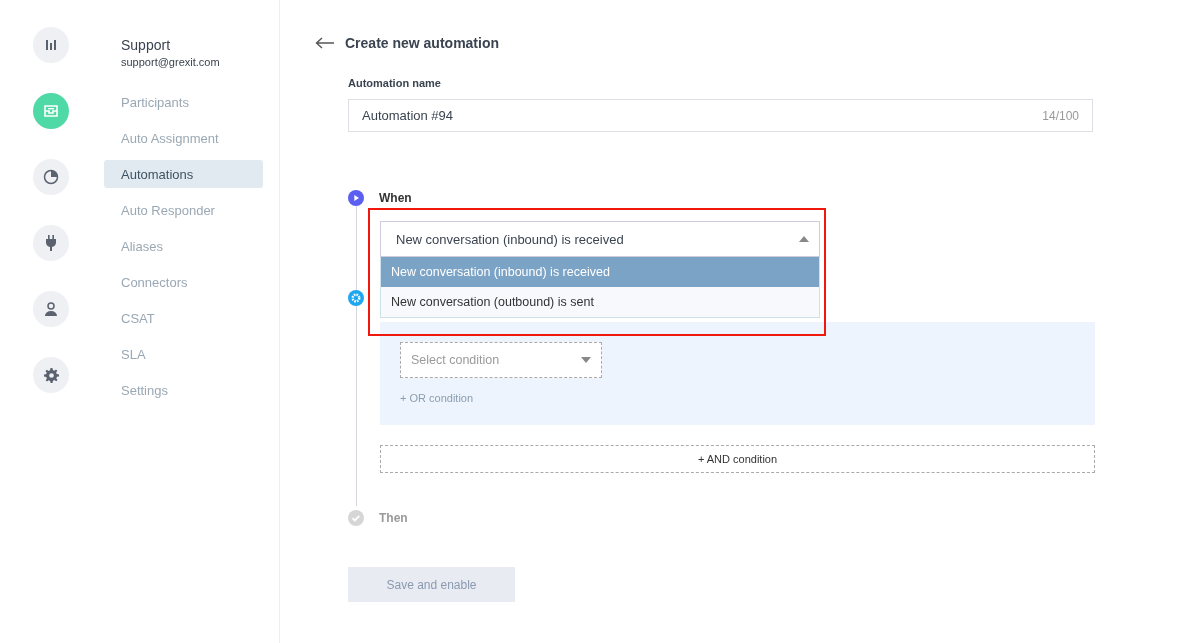  Describe the element at coordinates (393, 518) in the screenshot. I see `step-label: Then` at that location.